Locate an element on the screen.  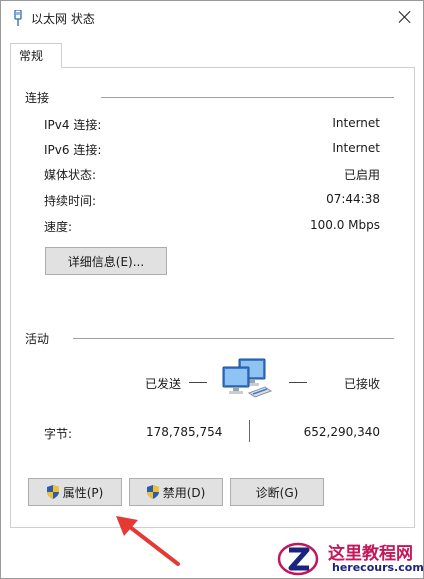
sent-dash is located at coordinates (198, 382).